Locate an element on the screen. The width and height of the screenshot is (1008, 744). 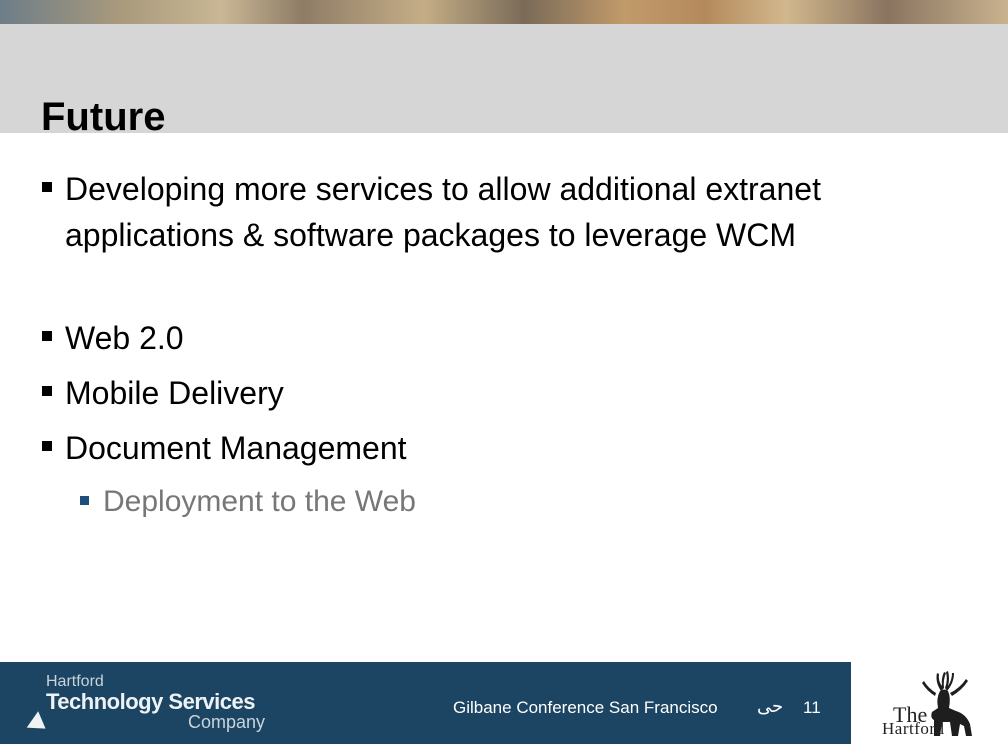
bullet-text: Mobile Delivery is located at coordinates (174, 393).